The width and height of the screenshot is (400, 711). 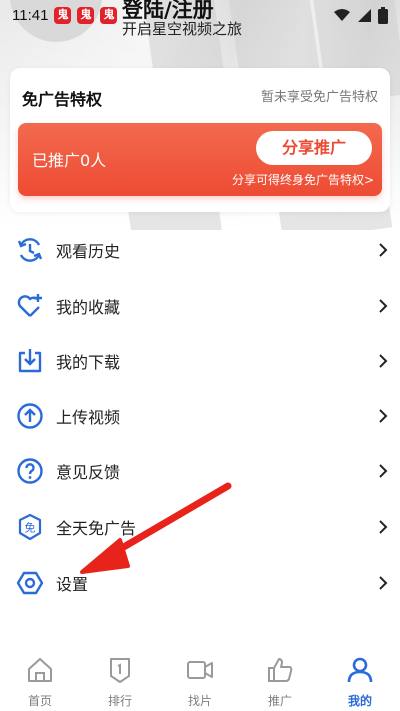 I want to click on battery-icon, so click(x=383, y=15).